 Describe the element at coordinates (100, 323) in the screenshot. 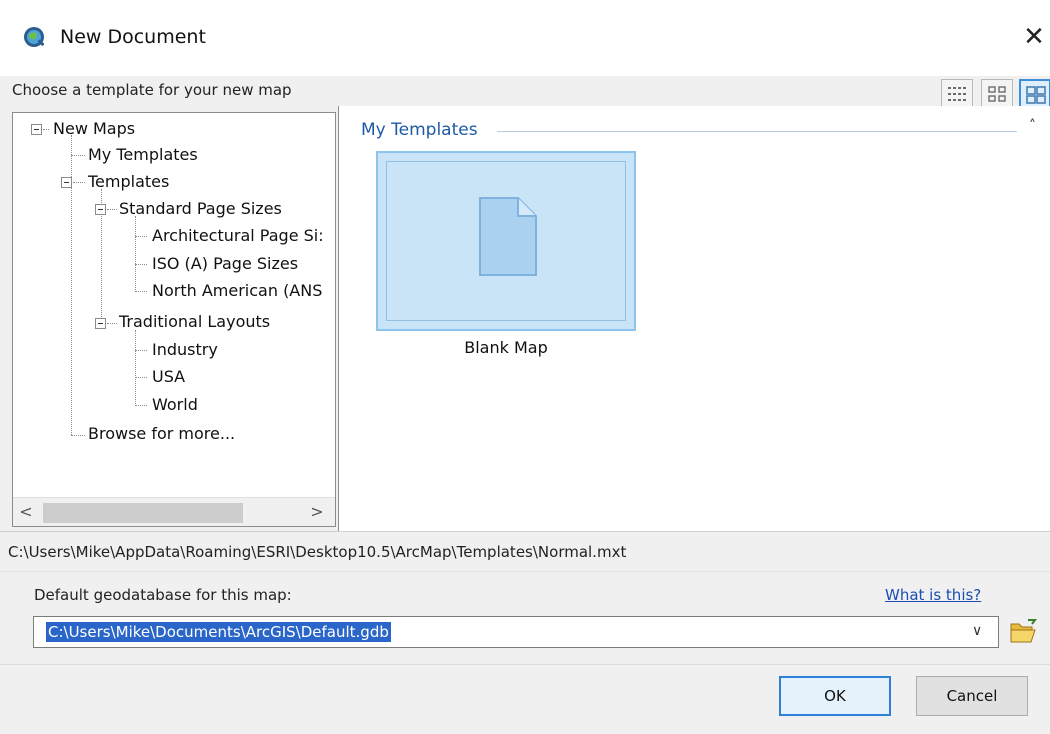

I see `collapse-toggle-traditional-layouts` at that location.